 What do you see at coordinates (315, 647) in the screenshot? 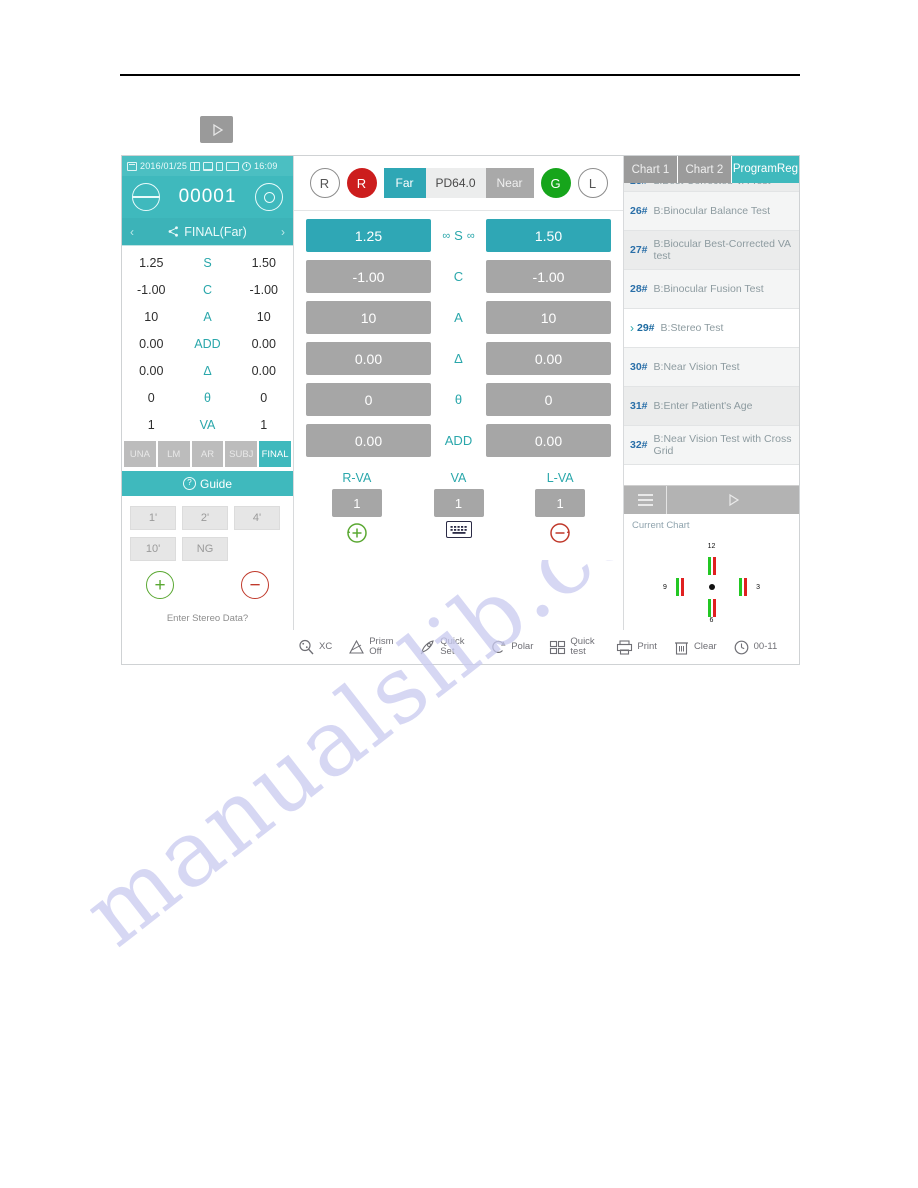
I see `toolbar-xc-button: XC` at bounding box center [315, 647].